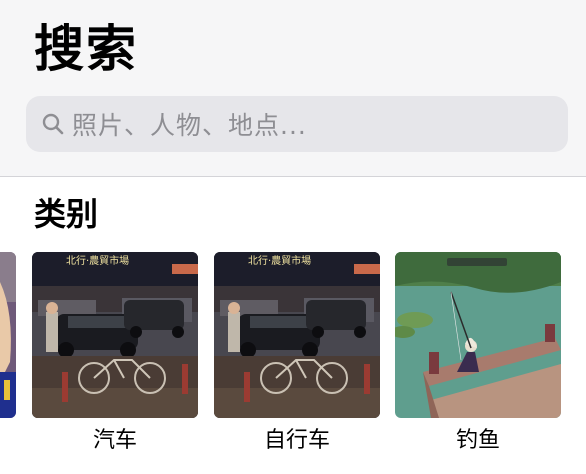  What do you see at coordinates (477, 440) in the screenshot?
I see `category-label-fishing: 钓鱼` at bounding box center [477, 440].